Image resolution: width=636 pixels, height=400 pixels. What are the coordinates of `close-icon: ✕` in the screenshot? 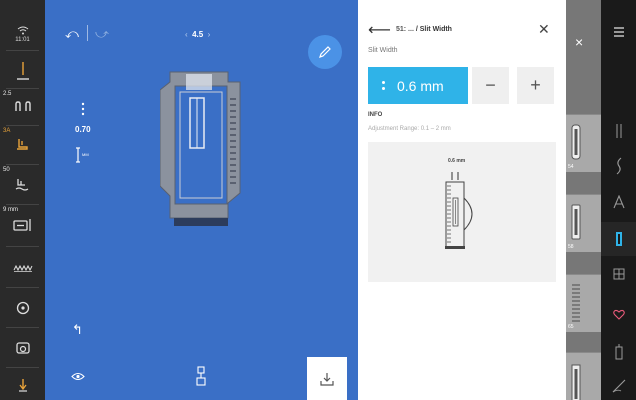 It's located at (544, 29).